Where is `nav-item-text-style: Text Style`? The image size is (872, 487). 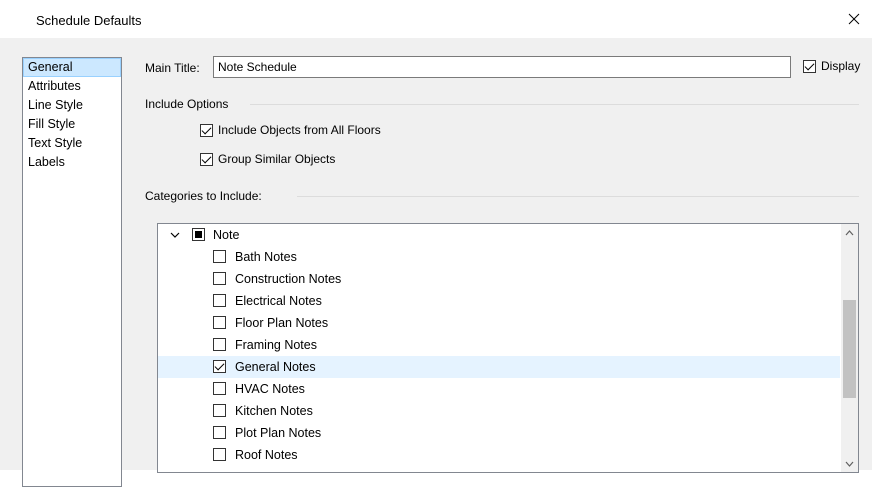
nav-item-text-style: Text Style is located at coordinates (72, 143).